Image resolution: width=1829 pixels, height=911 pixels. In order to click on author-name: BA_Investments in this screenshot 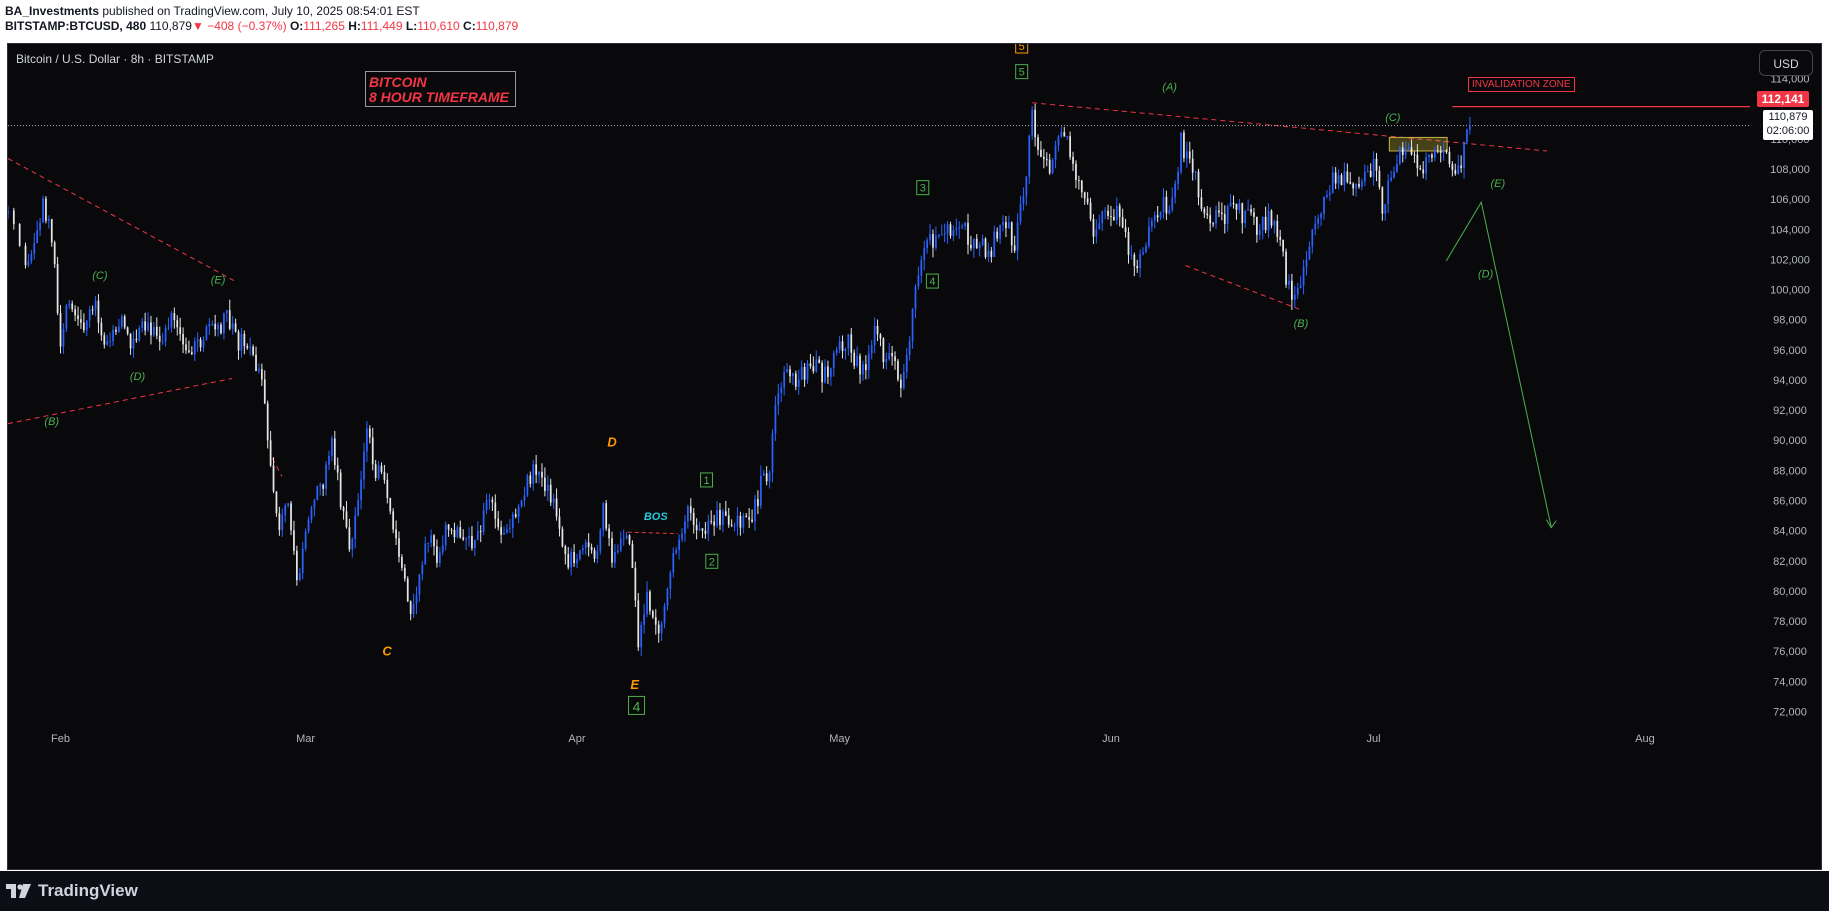, I will do `click(52, 11)`.